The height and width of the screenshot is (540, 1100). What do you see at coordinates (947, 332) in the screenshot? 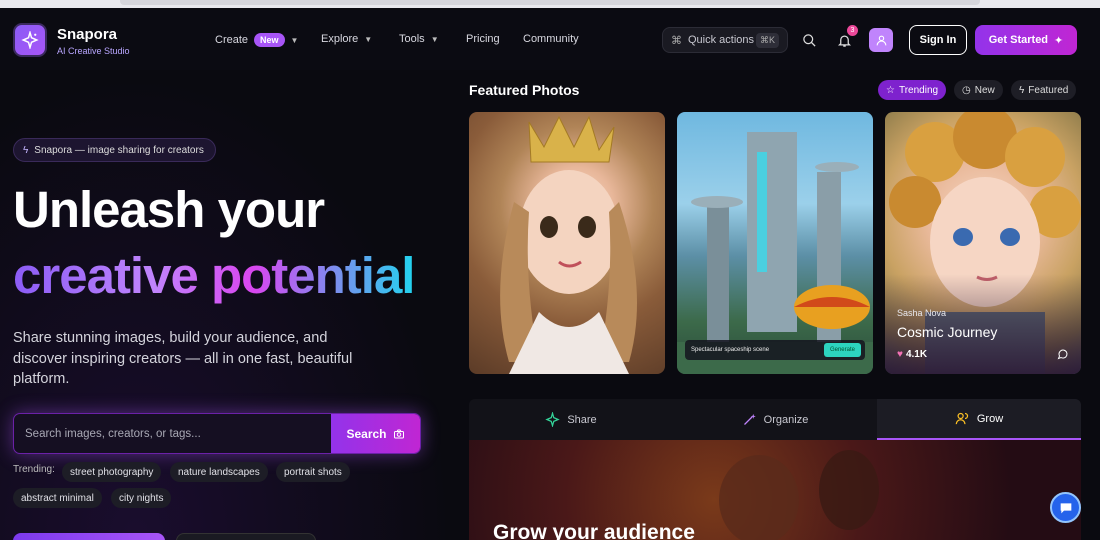
I see `card-title: Cosmic Journey` at bounding box center [947, 332].